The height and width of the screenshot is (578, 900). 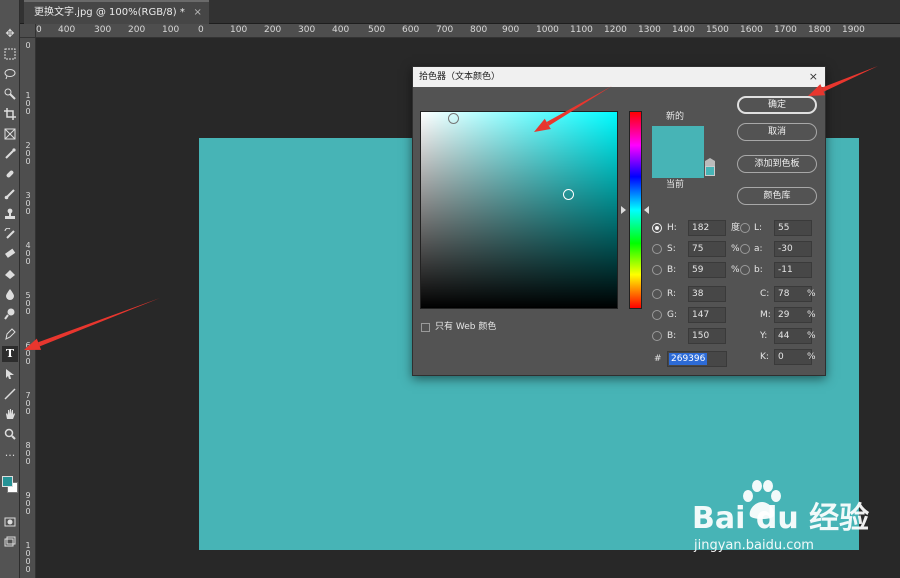 I want to click on gradient-tool-icon, so click(x=10, y=274).